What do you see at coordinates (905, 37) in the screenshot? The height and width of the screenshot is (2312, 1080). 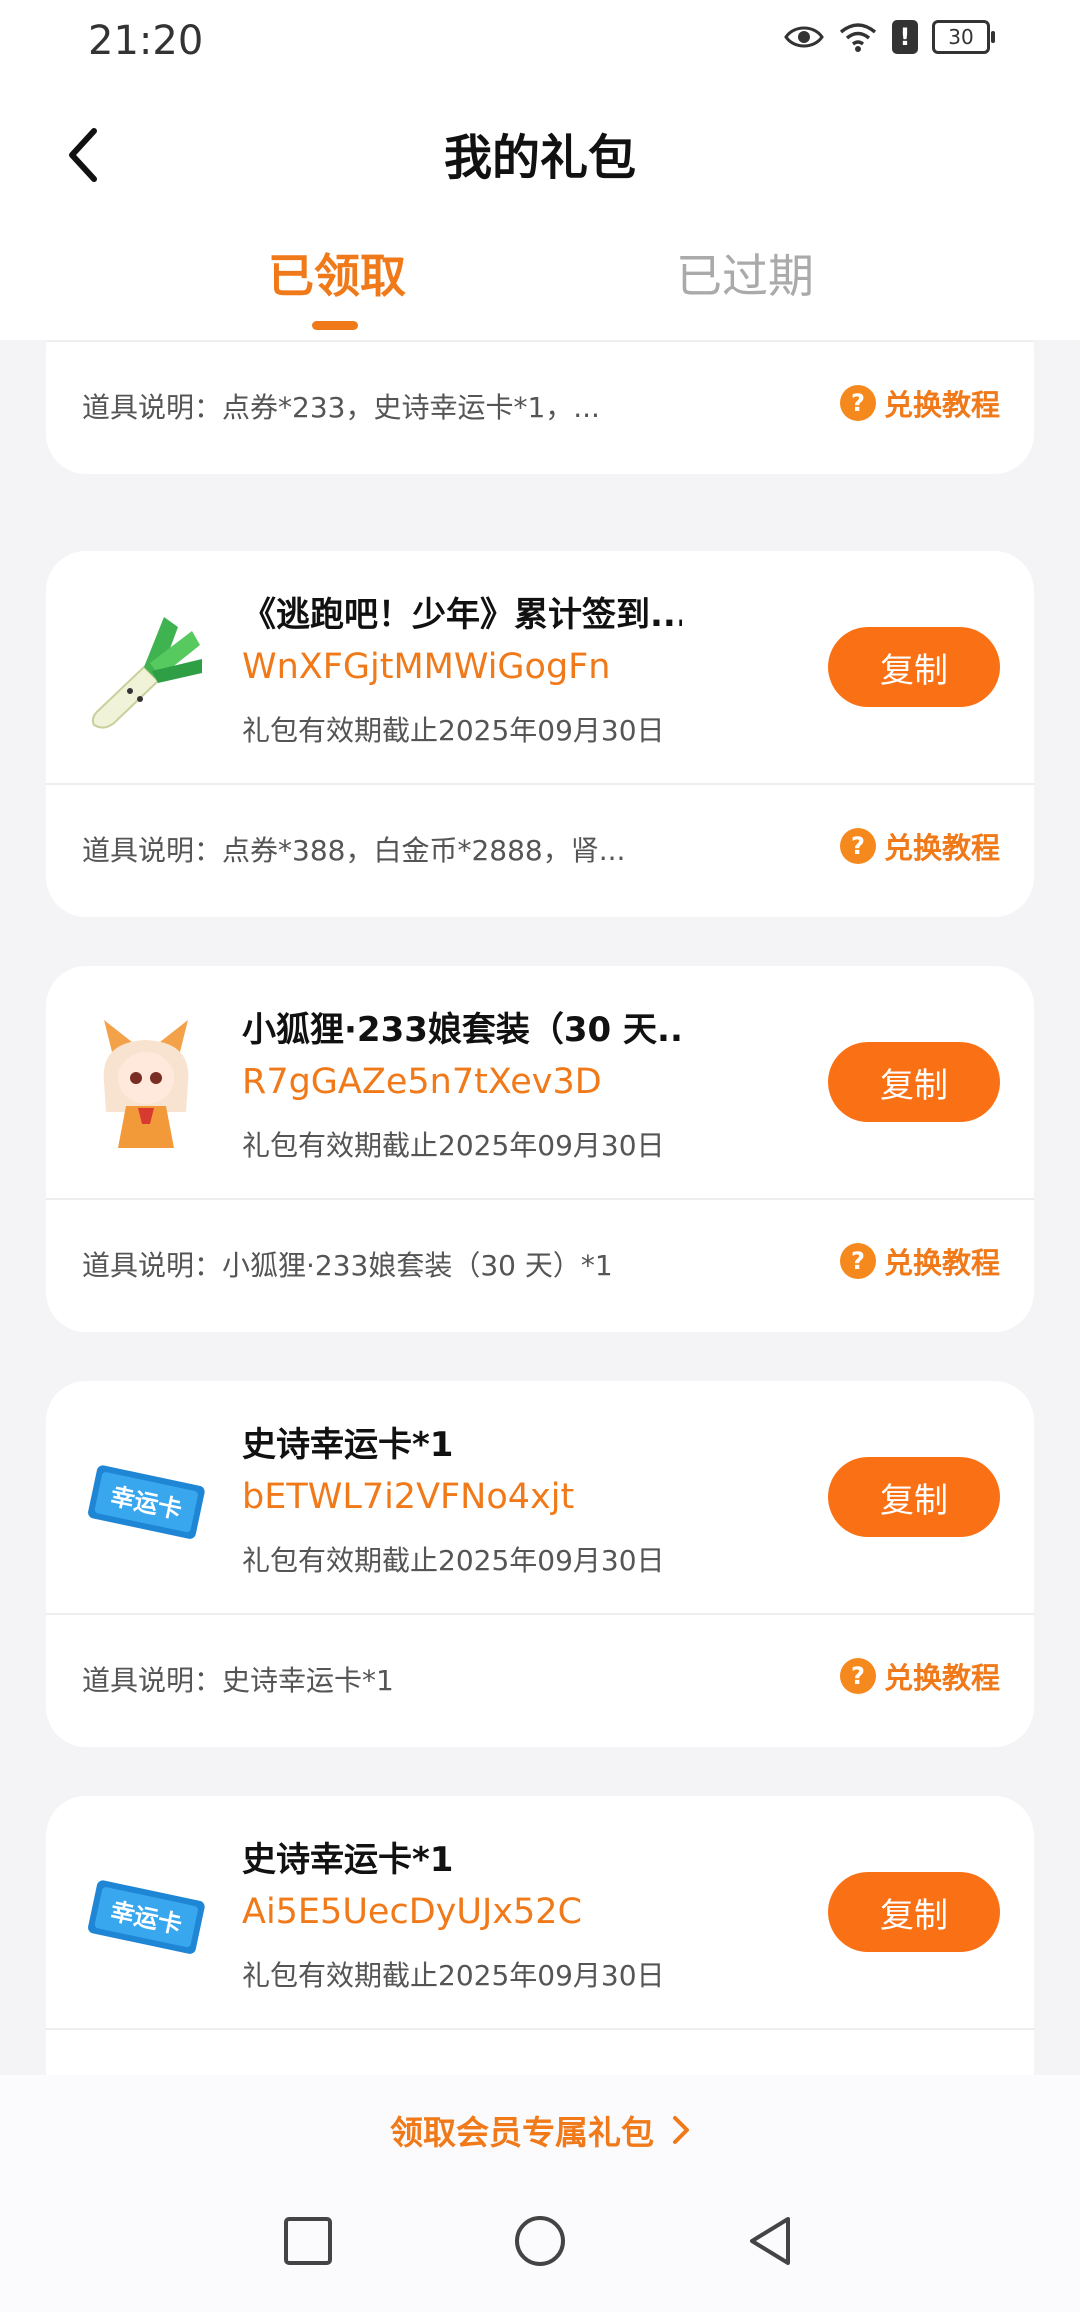 I see `alert-icon: !` at bounding box center [905, 37].